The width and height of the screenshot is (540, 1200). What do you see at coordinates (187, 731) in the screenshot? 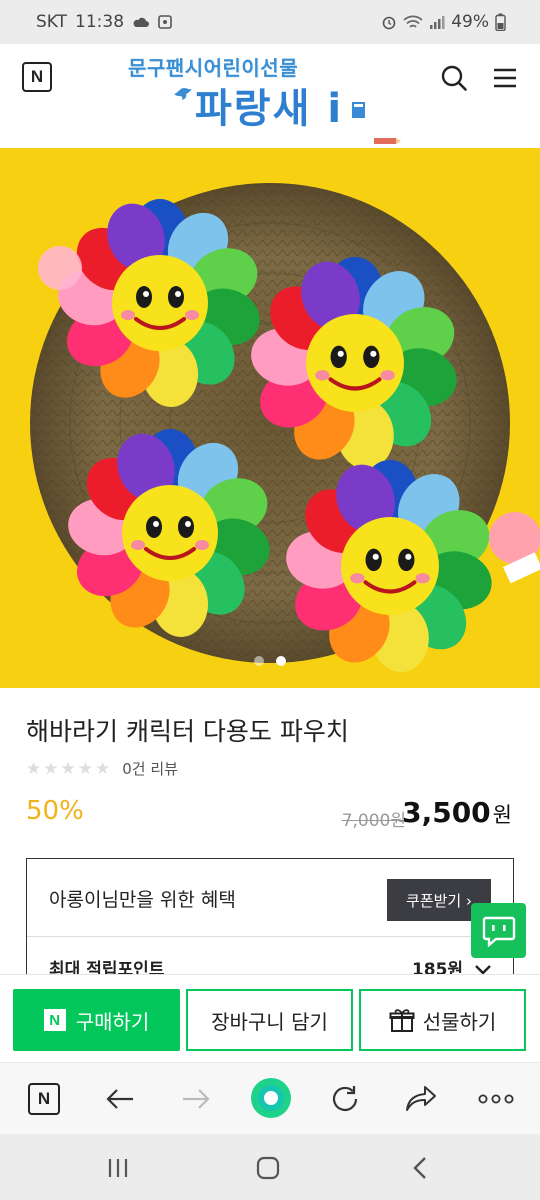
I see `product-title: 해바라기 캐릭터 다용도 파우치` at bounding box center [187, 731].